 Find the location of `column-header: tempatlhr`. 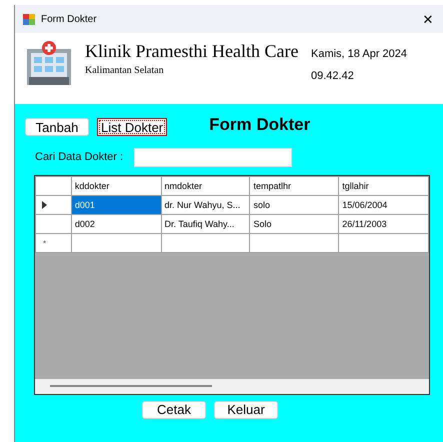

column-header: tempatlhr is located at coordinates (294, 185).